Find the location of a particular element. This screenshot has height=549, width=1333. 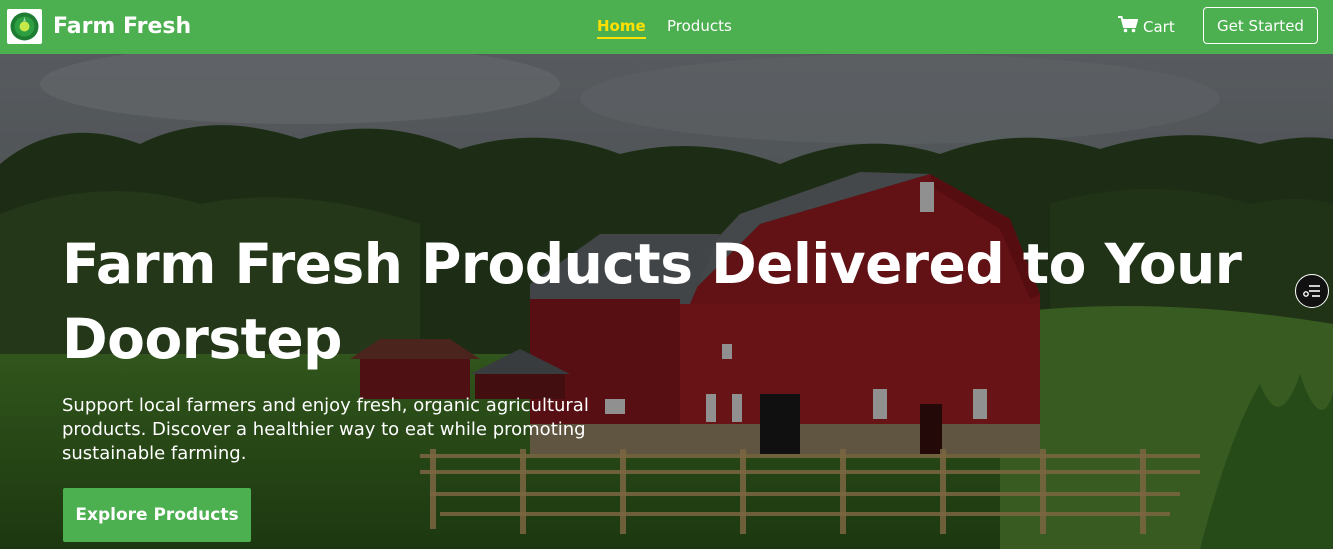

nav-products-link: Products is located at coordinates (699, 26).